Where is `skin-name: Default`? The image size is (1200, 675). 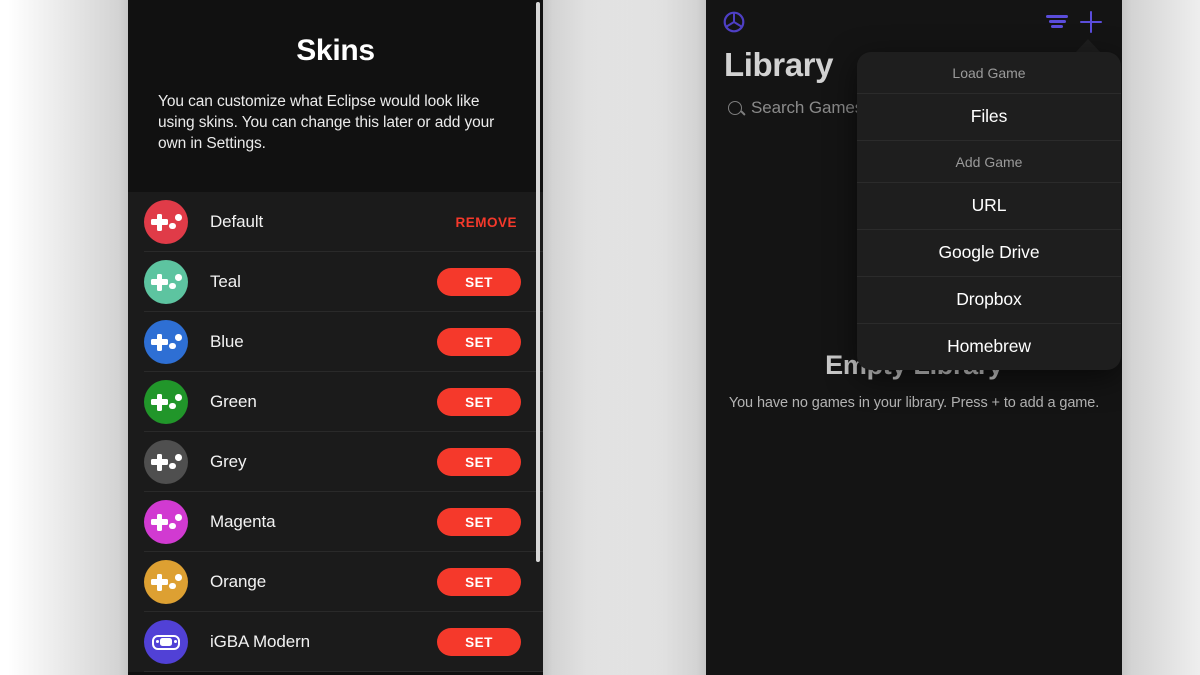 skin-name: Default is located at coordinates (237, 221).